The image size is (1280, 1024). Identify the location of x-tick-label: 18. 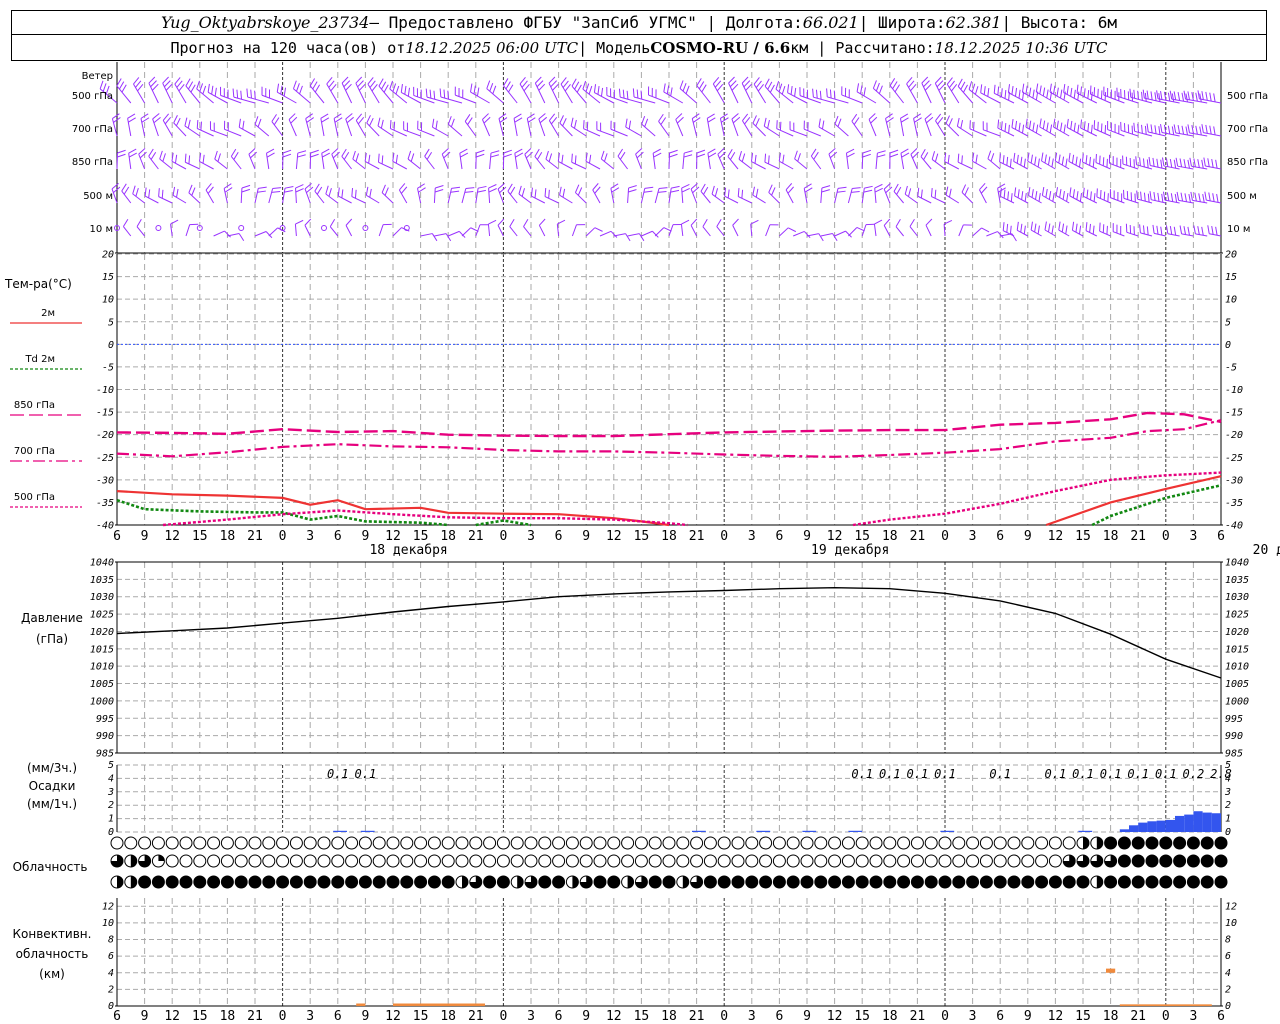
(890, 536).